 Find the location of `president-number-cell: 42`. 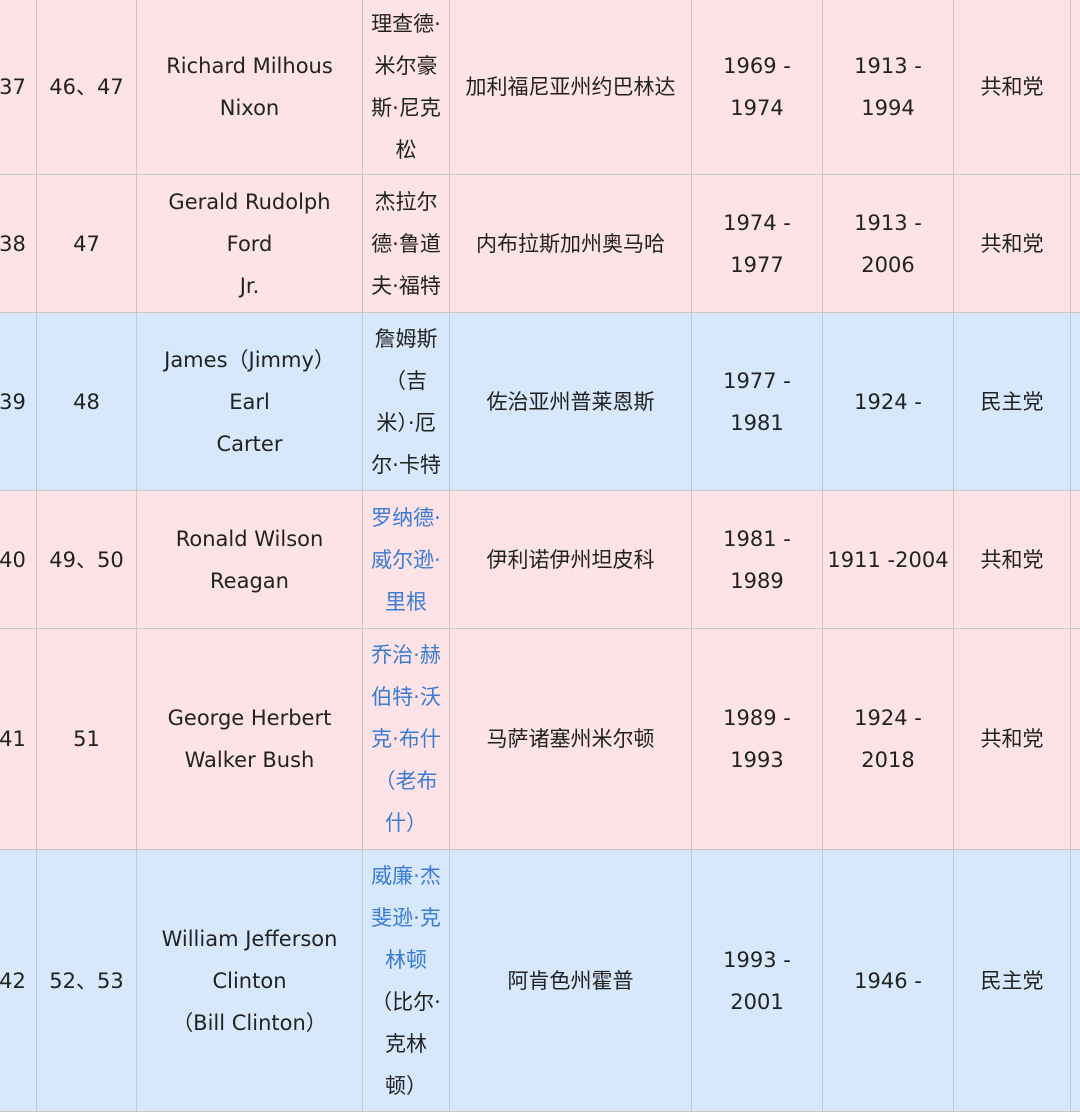

president-number-cell: 42 is located at coordinates (18, 981).